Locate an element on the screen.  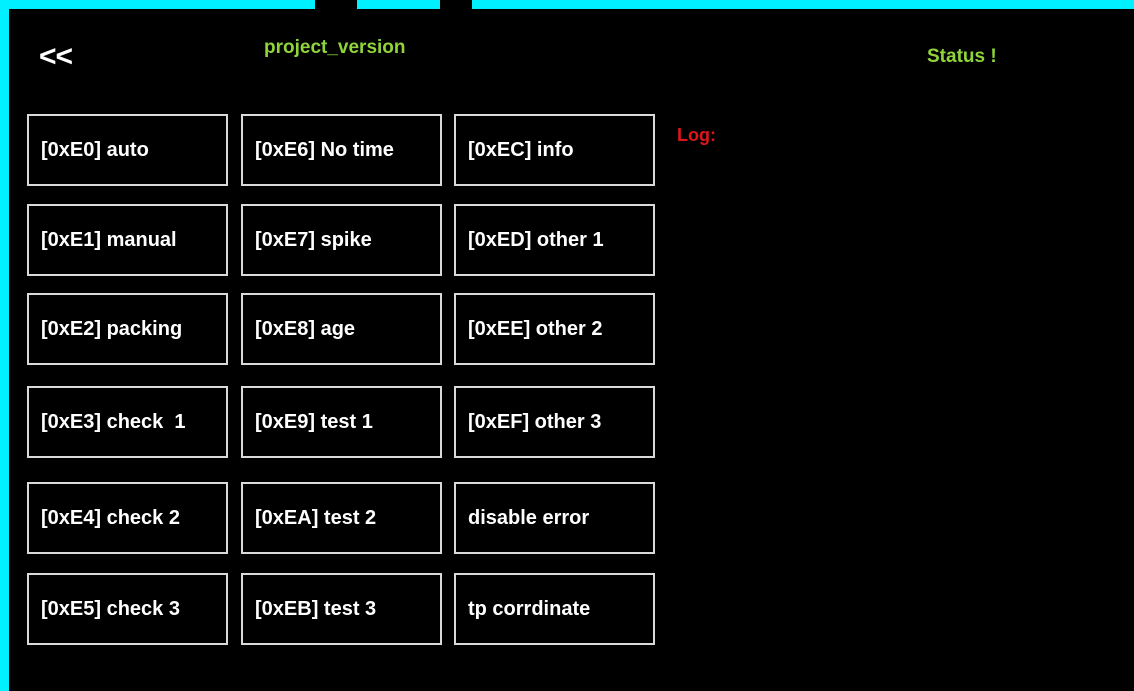
frame-top-notch-right is located at coordinates (456, 4).